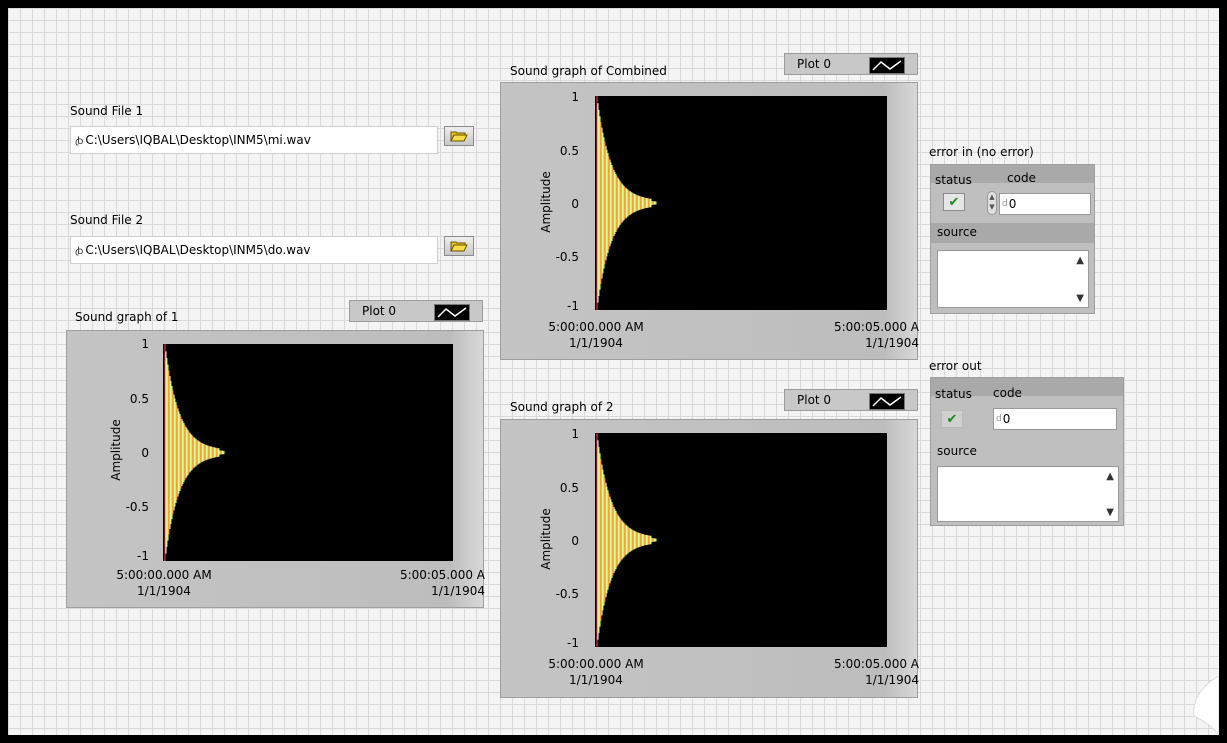  I want to click on sound-file-2-browse-button, so click(459, 246).